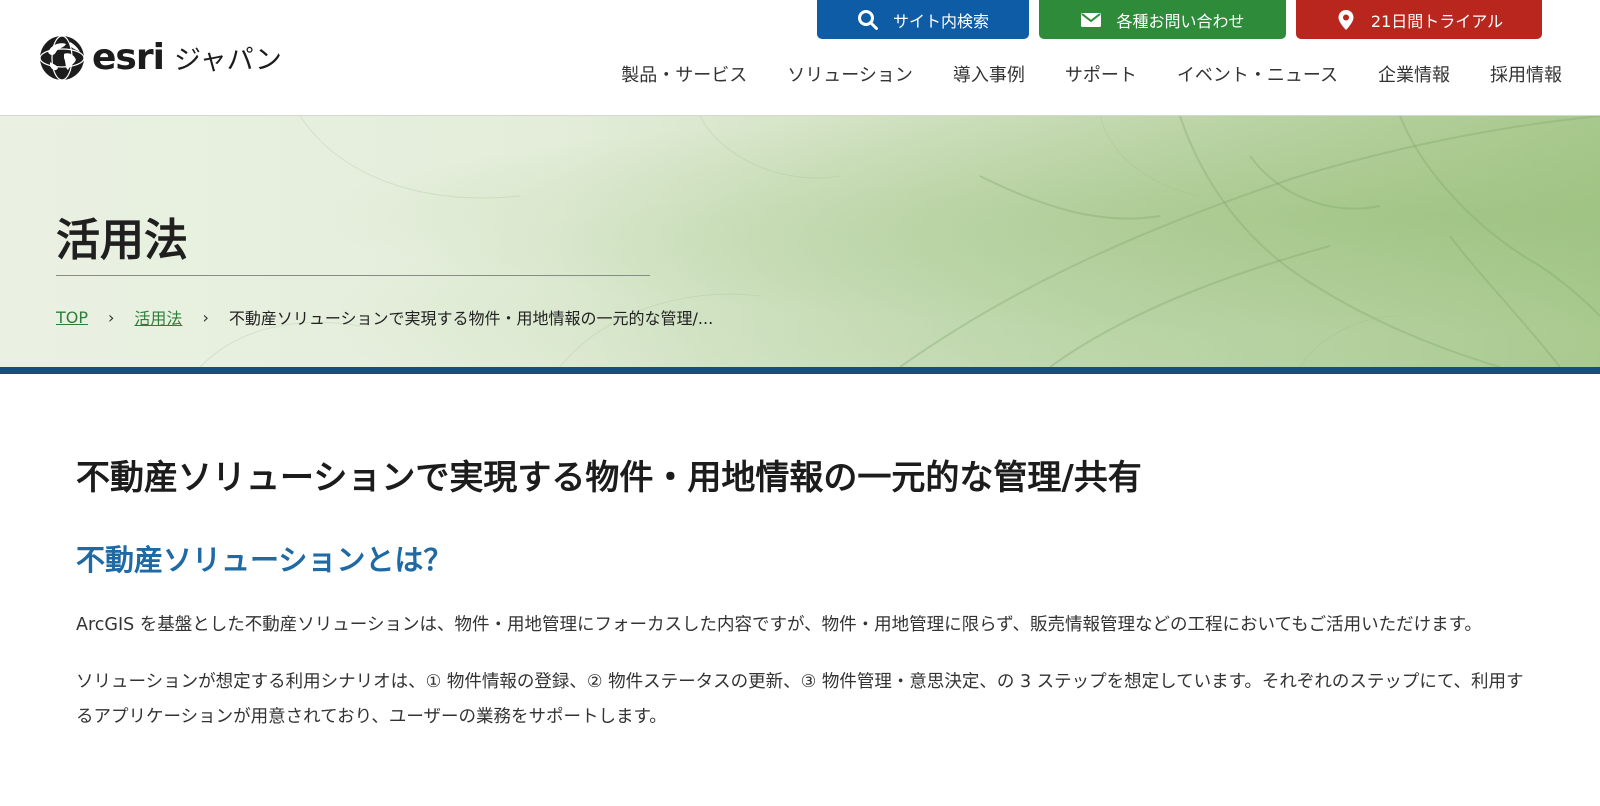 The image size is (1600, 806). What do you see at coordinates (1414, 74) in the screenshot?
I see `nav-item-company: 企業情報` at bounding box center [1414, 74].